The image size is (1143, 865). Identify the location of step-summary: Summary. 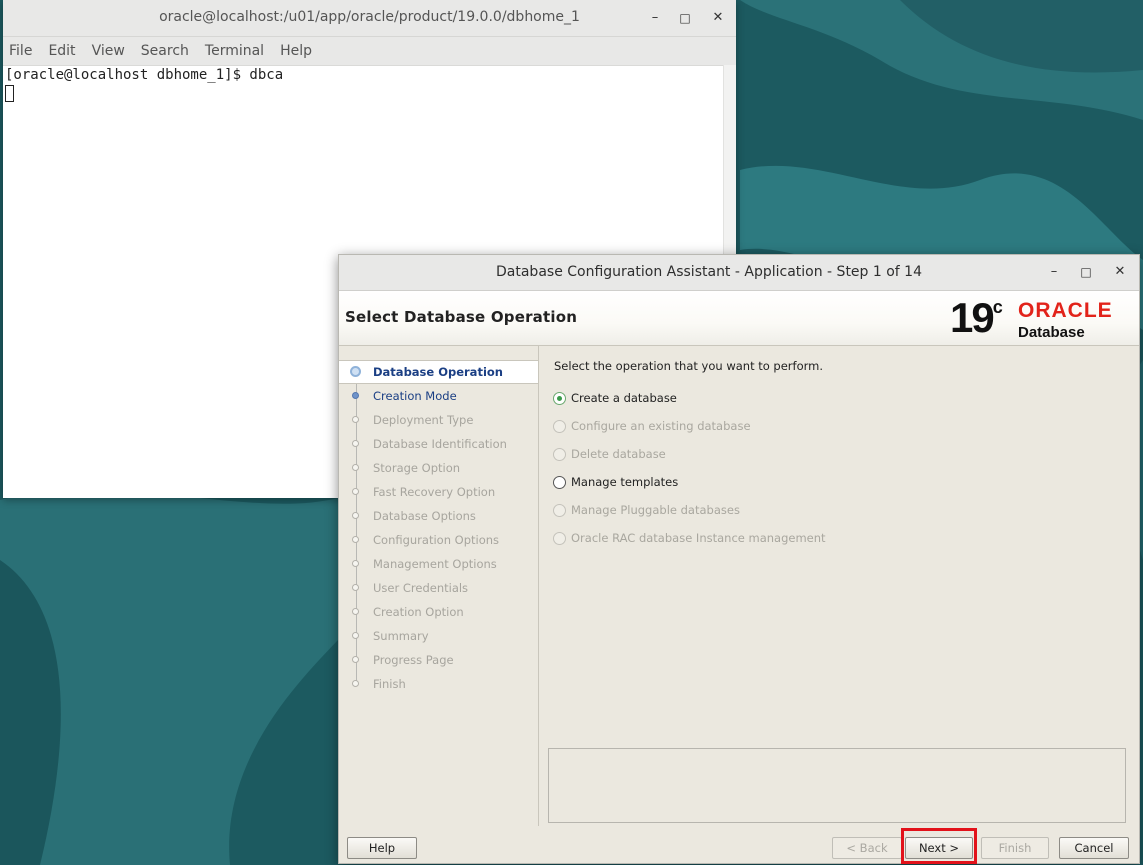
(438, 636).